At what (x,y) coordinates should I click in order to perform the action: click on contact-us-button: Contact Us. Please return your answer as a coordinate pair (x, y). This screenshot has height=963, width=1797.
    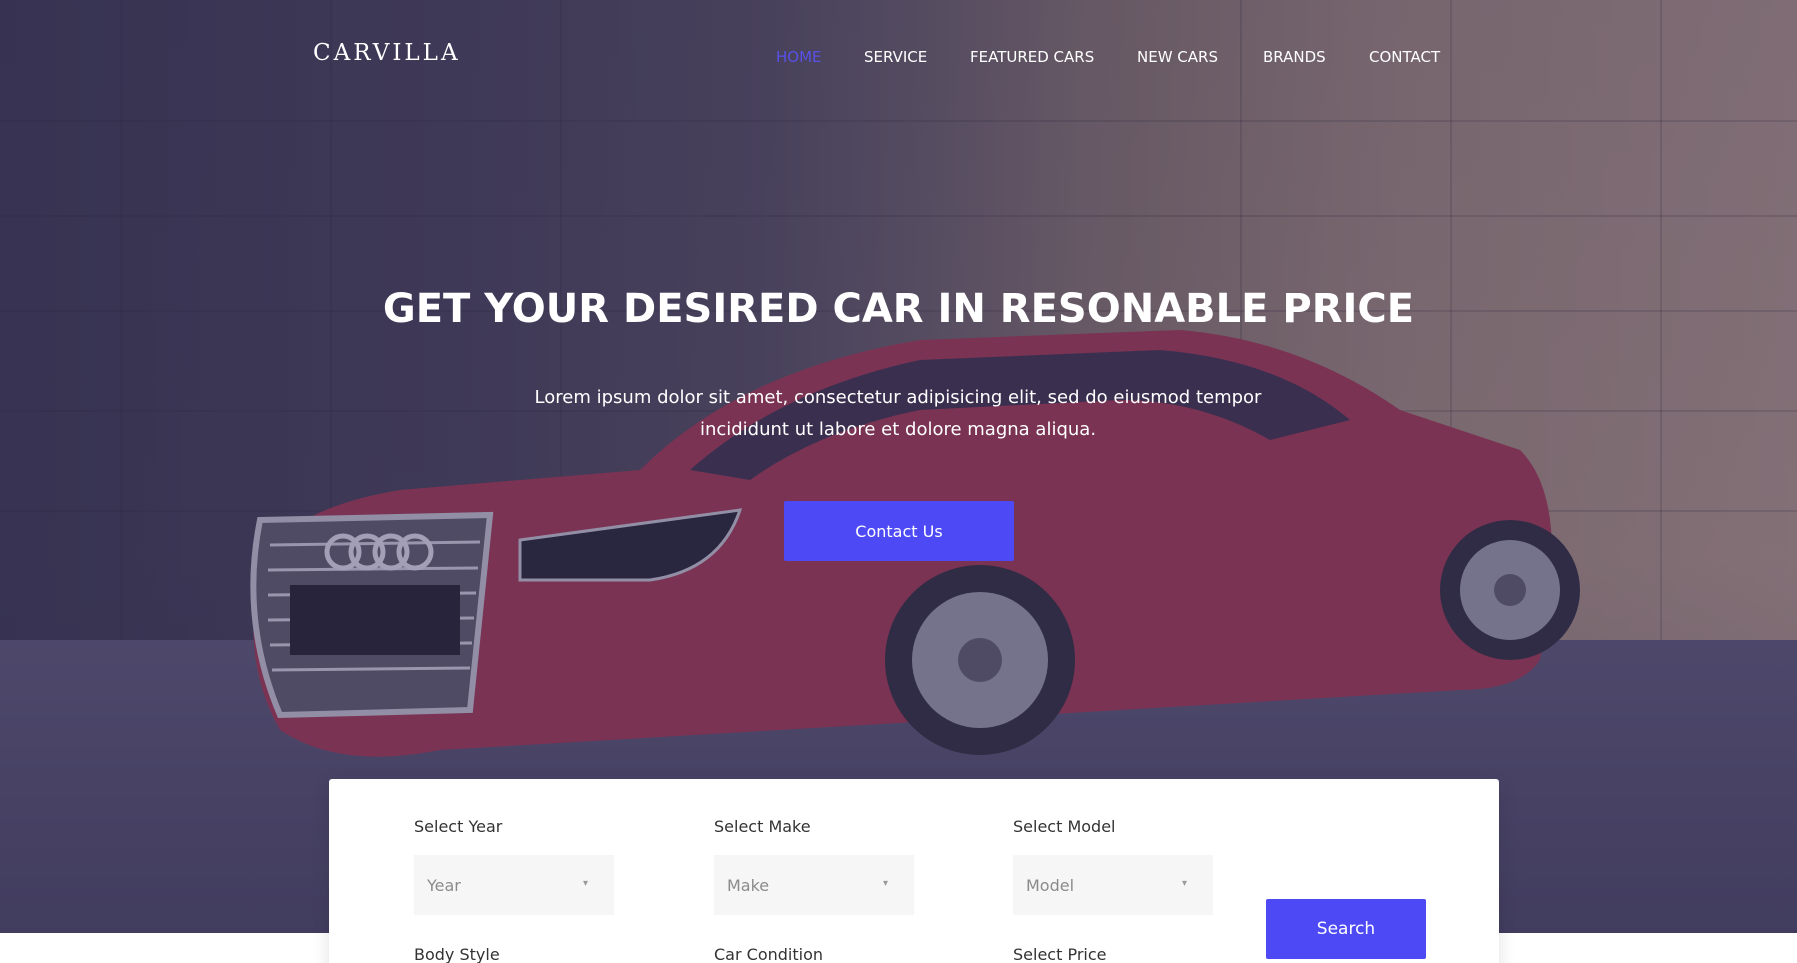
    Looking at the image, I should click on (899, 531).